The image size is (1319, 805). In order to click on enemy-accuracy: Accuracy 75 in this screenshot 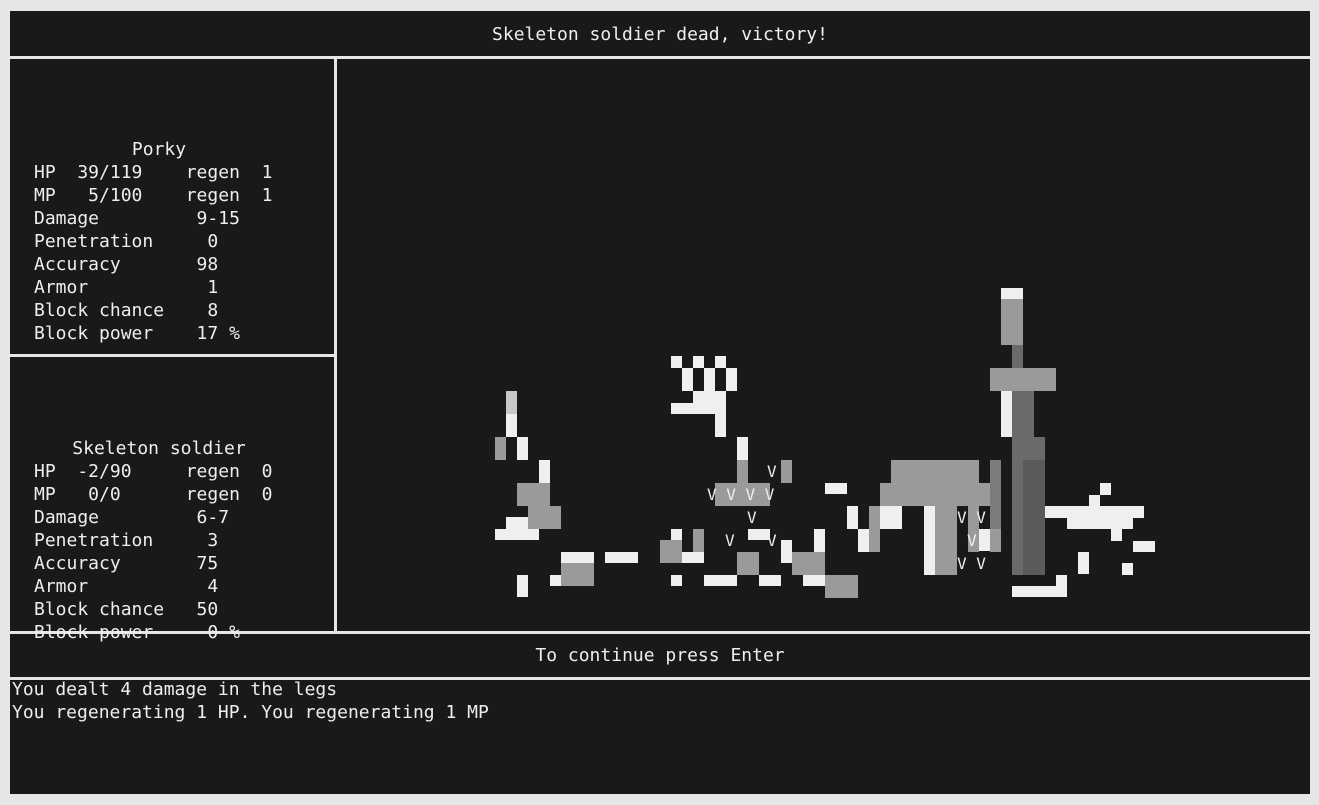, I will do `click(126, 563)`.